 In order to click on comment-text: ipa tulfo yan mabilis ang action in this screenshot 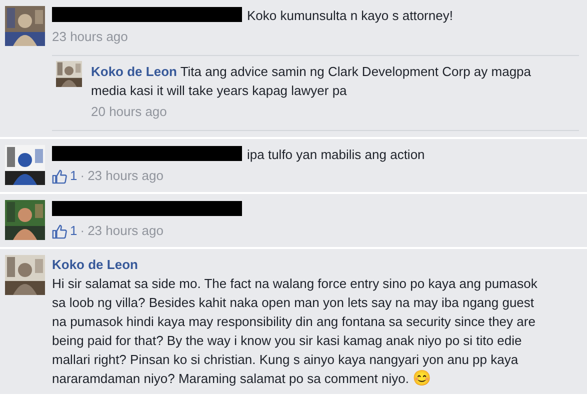, I will do `click(336, 154)`.